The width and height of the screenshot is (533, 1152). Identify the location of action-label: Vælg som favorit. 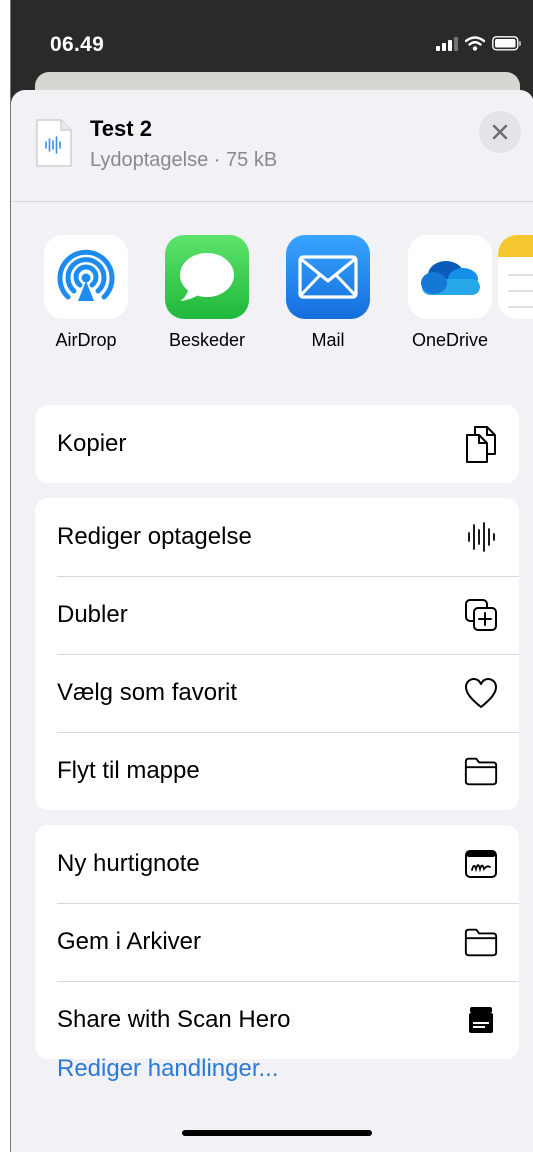
(147, 692).